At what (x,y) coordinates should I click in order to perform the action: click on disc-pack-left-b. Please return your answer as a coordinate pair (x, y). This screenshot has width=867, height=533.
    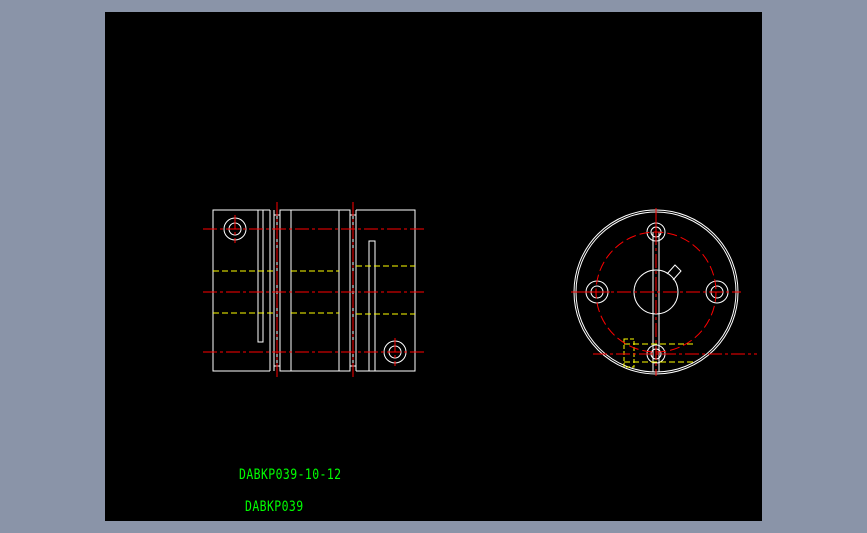
    Looking at the image, I should click on (285, 290).